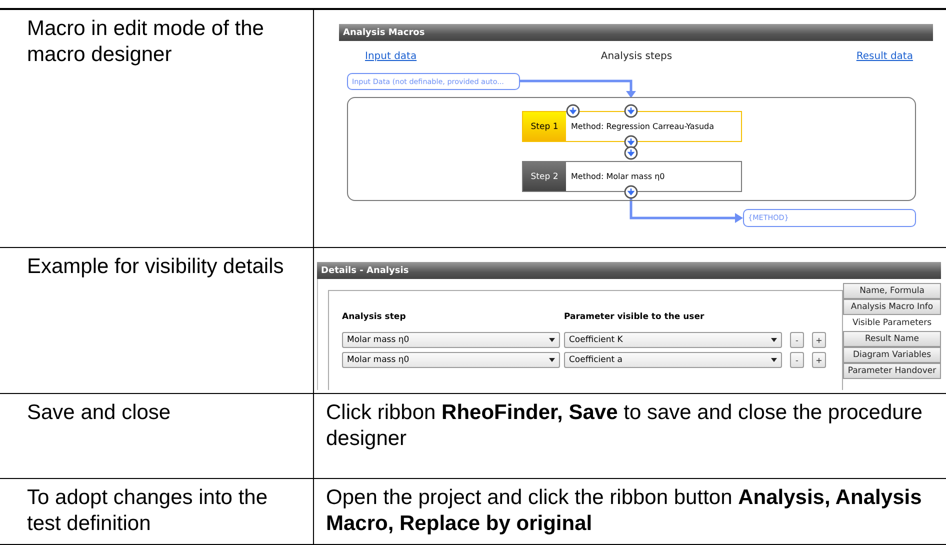 Image resolution: width=946 pixels, height=545 pixels. I want to click on parameter-dropdown: Coefficient a, so click(673, 360).